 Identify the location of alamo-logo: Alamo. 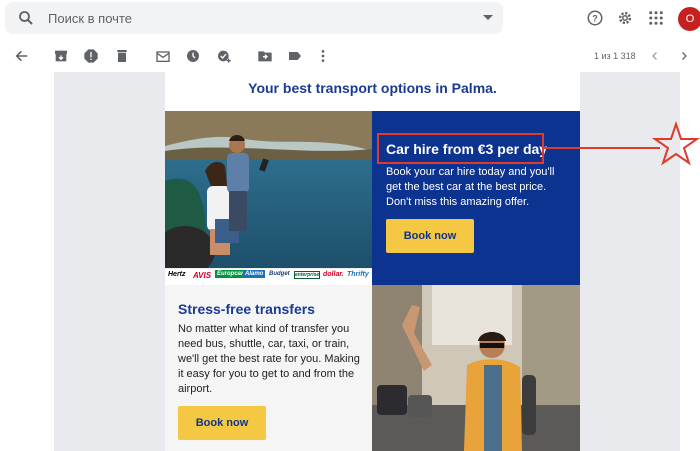
(254, 274).